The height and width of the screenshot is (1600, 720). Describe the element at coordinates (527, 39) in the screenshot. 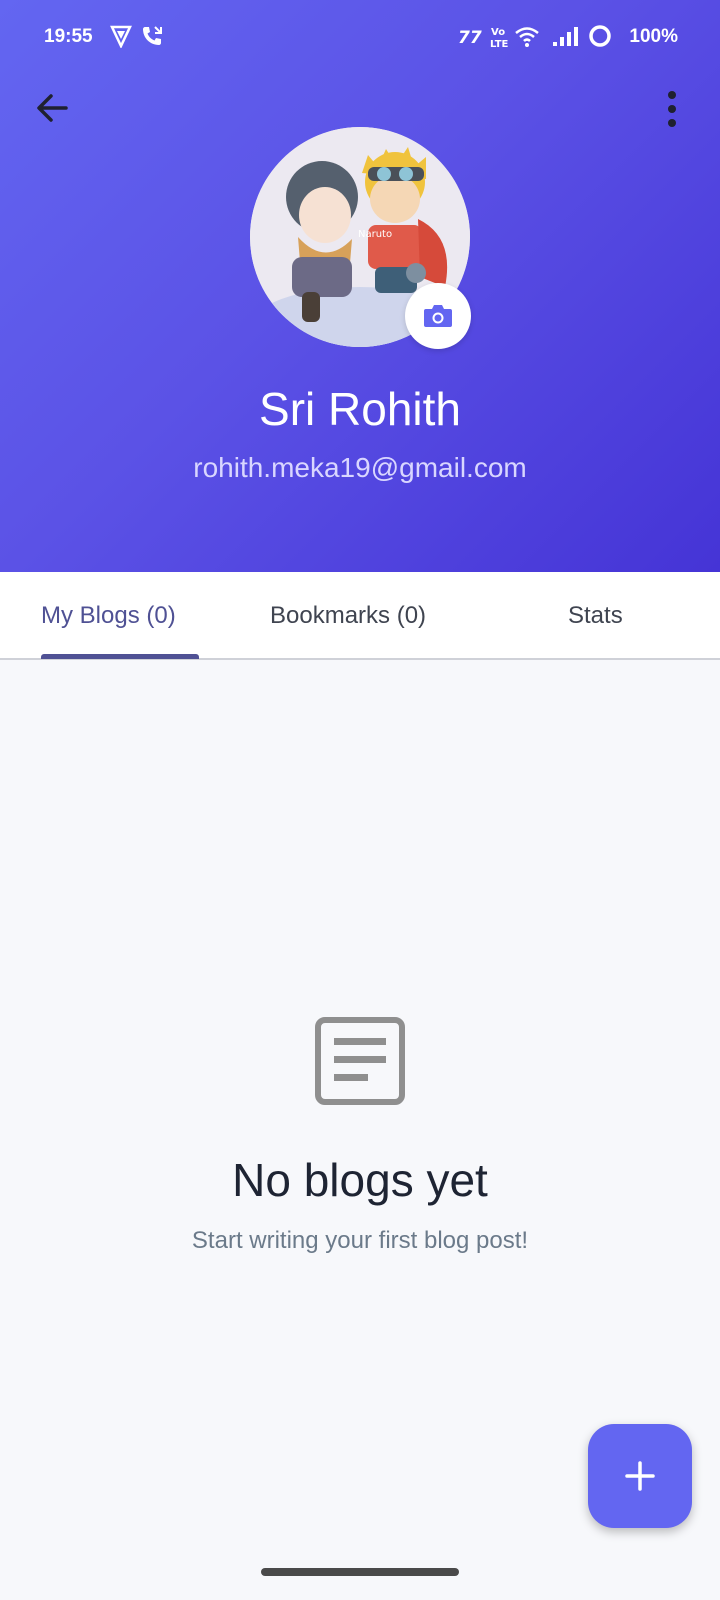

I see `wifi-icon` at that location.